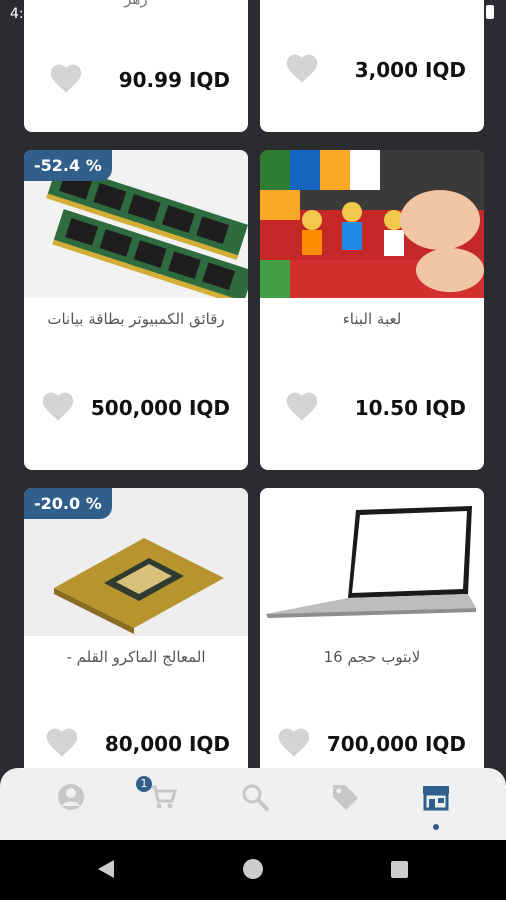 The width and height of the screenshot is (506, 900). What do you see at coordinates (174, 80) in the screenshot?
I see `product-price: 90.99 IQD` at bounding box center [174, 80].